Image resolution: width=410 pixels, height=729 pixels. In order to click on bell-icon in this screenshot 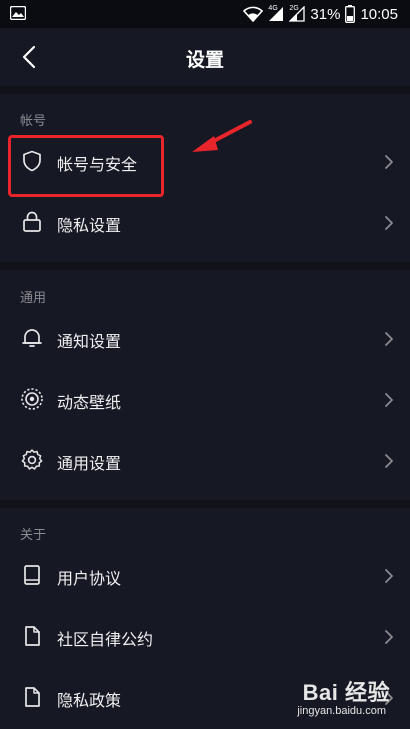, I will do `click(32, 338)`.